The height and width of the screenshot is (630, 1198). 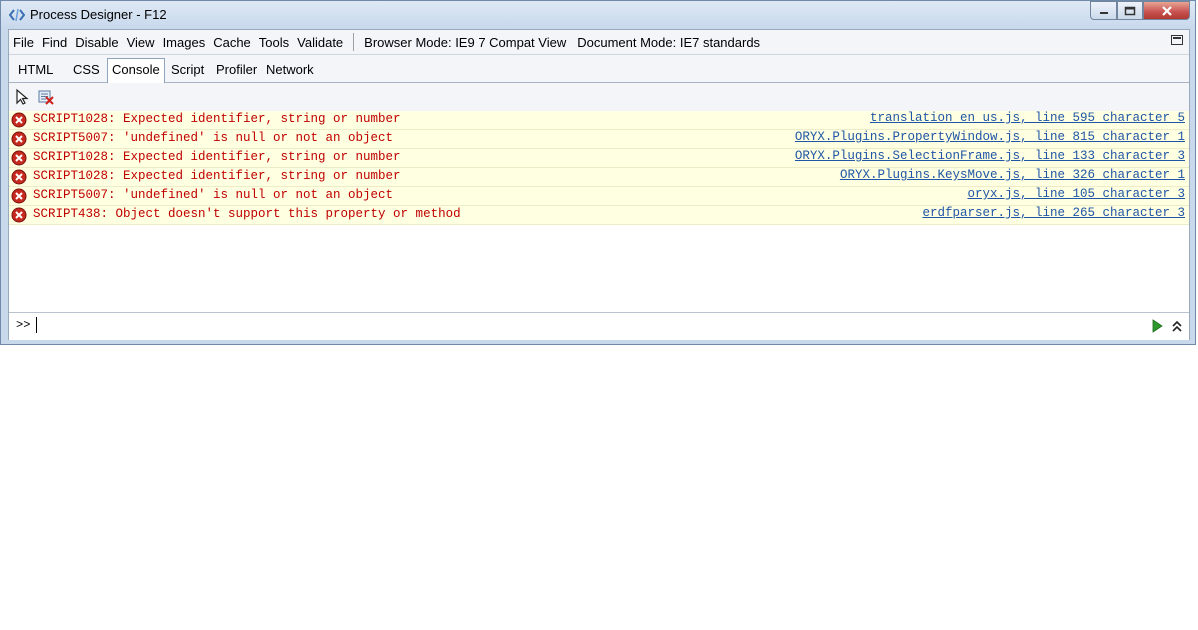 What do you see at coordinates (1076, 194) in the screenshot?
I see `source-link: oryx.js, line 105 character 3` at bounding box center [1076, 194].